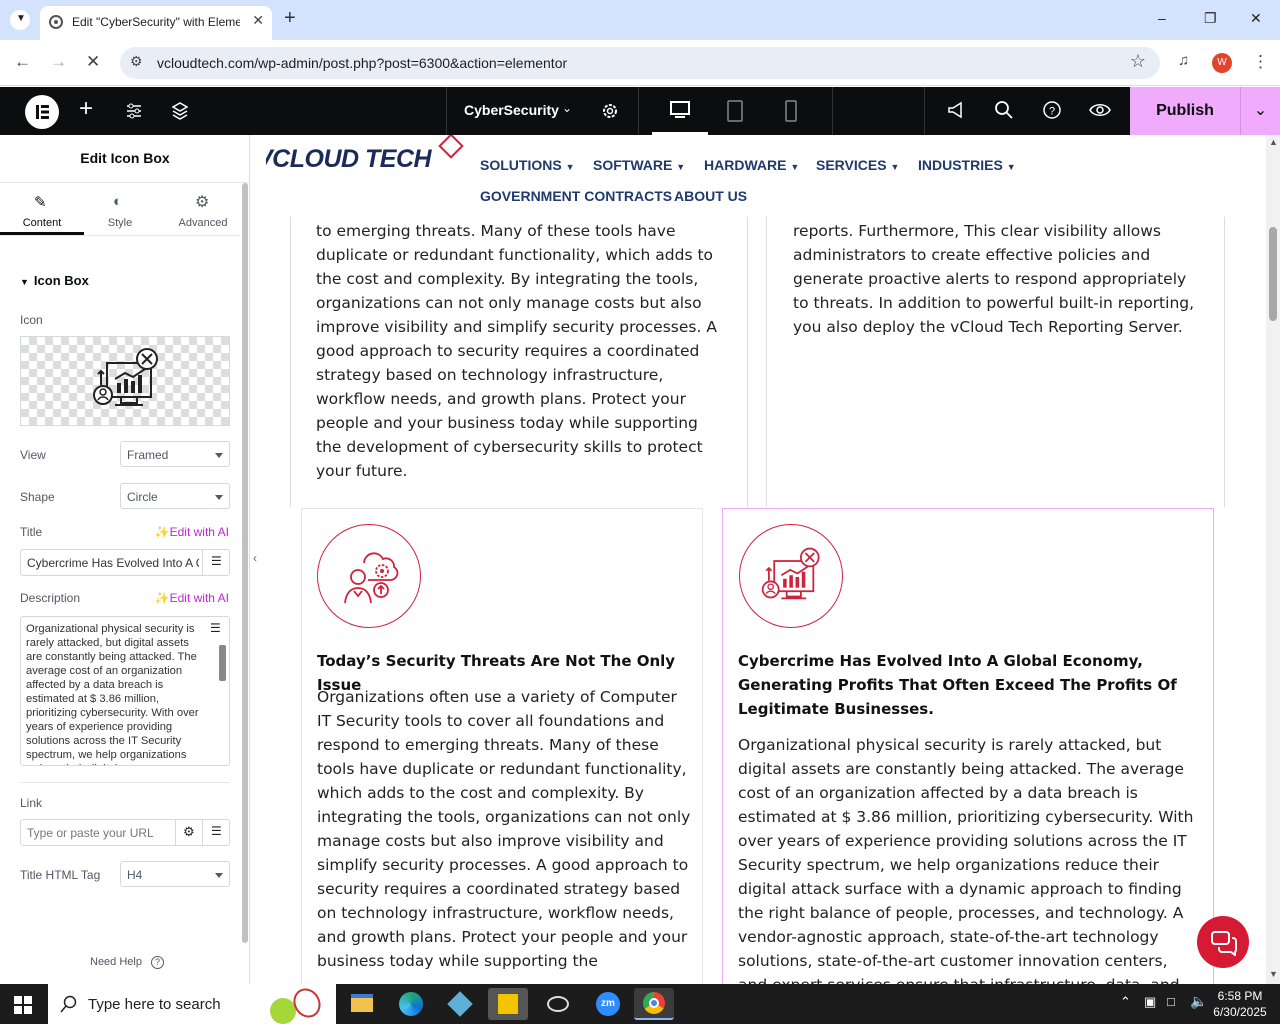 The width and height of the screenshot is (1280, 1024). What do you see at coordinates (175, 874) in the screenshot?
I see `html-tag-select: H4` at bounding box center [175, 874].